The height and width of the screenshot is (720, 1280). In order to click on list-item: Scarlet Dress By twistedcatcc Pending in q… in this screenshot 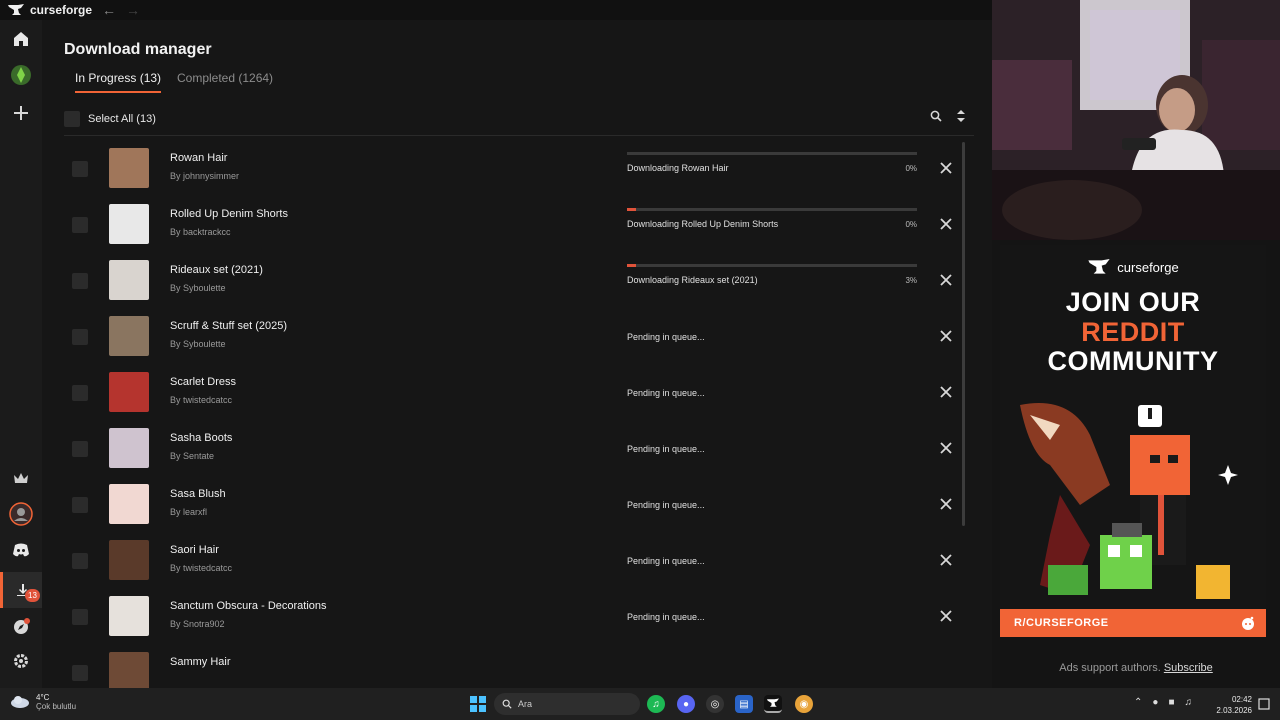, I will do `click(514, 394)`.